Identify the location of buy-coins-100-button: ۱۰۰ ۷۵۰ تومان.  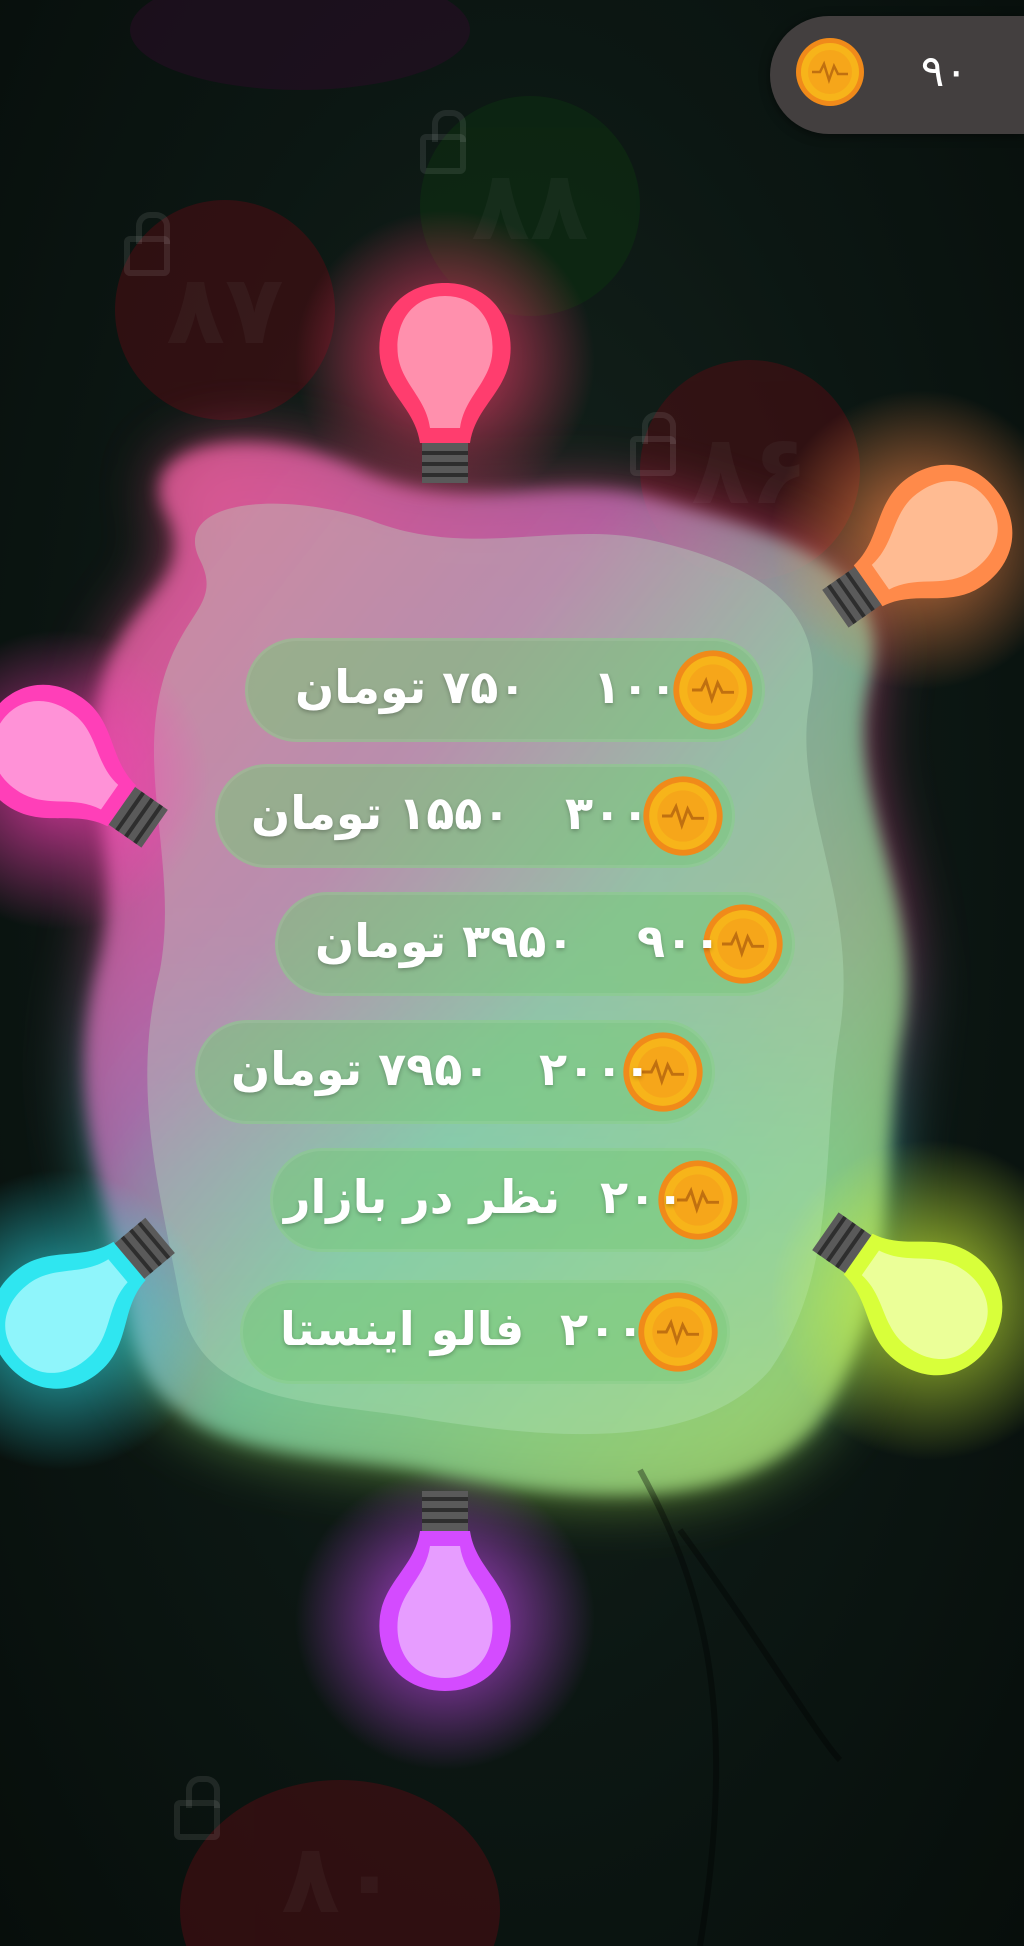
(505, 690).